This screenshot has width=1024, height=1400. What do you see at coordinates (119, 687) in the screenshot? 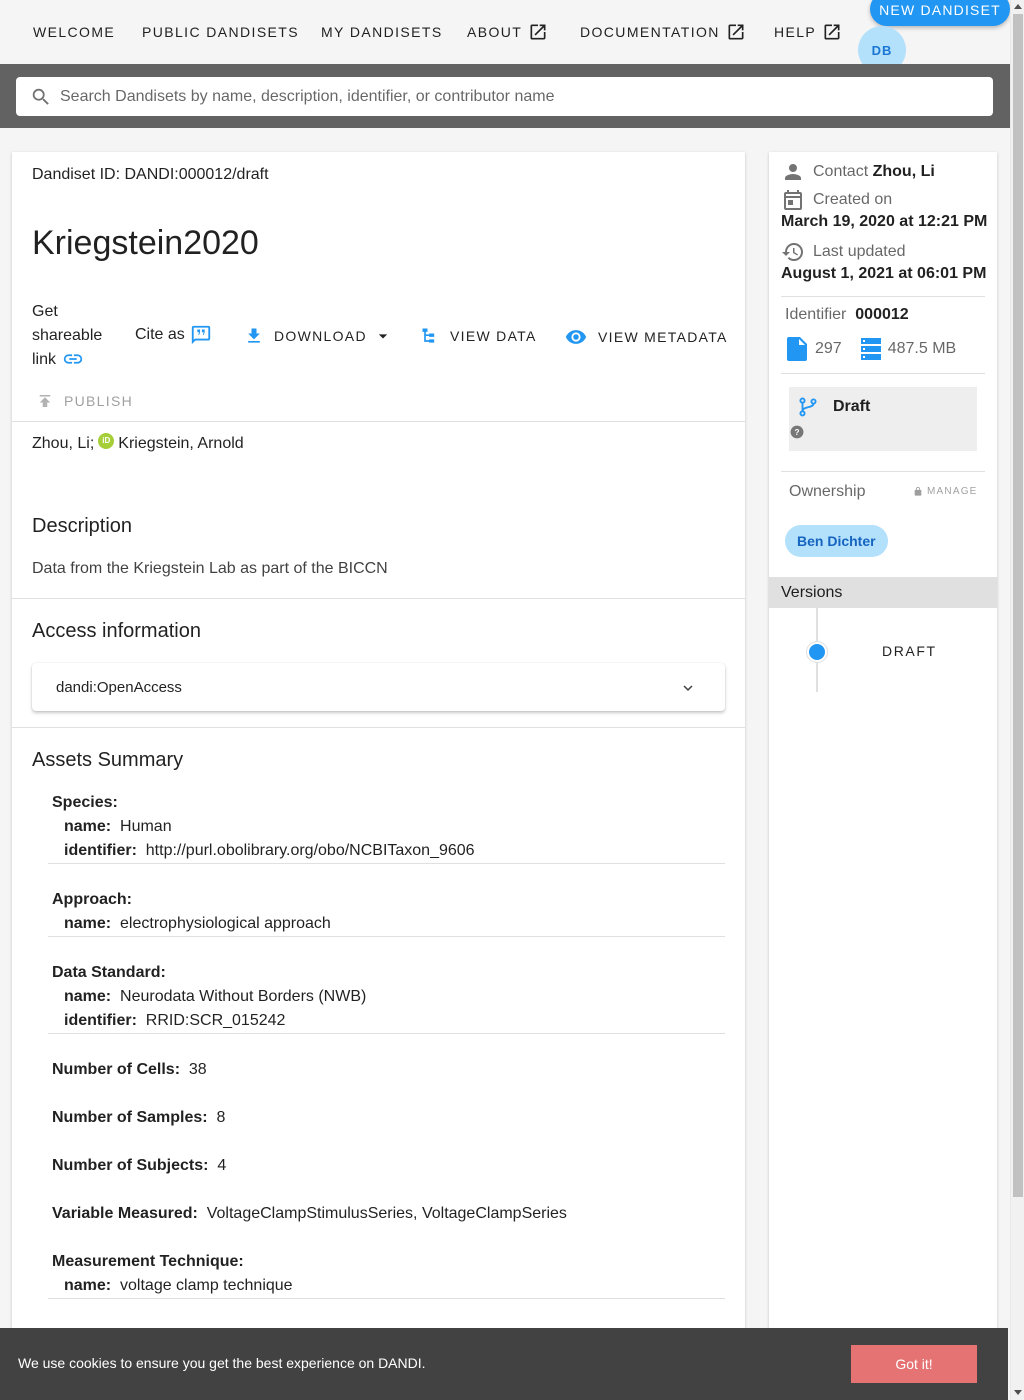
I see `access-value: dandi:OpenAccess` at bounding box center [119, 687].